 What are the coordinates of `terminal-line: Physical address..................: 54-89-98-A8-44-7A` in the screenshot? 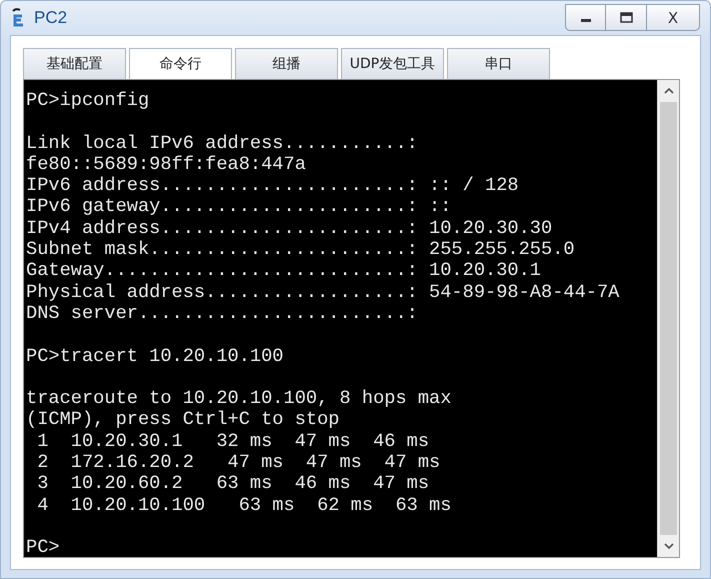 It's located at (323, 292).